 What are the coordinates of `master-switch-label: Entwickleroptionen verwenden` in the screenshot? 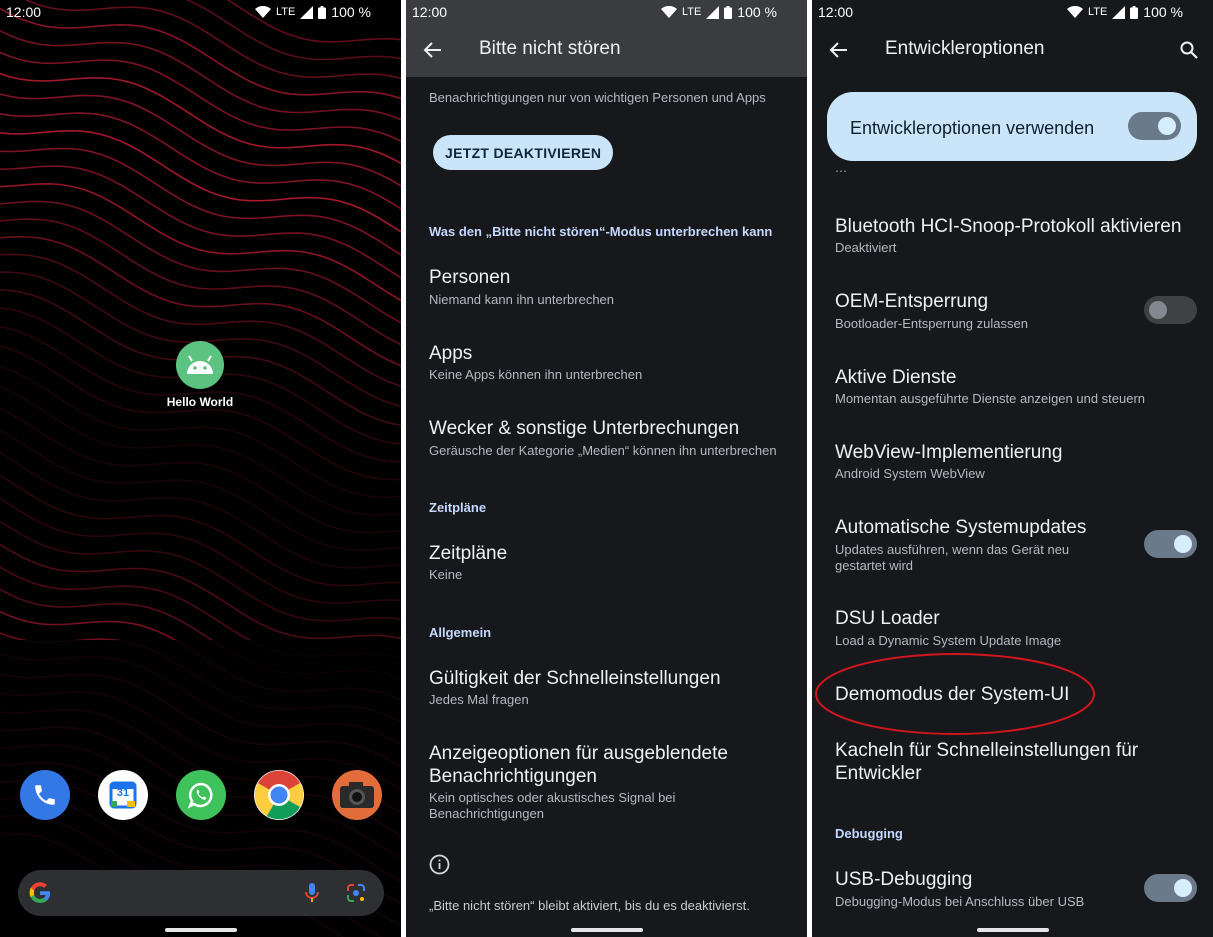 It's located at (972, 128).